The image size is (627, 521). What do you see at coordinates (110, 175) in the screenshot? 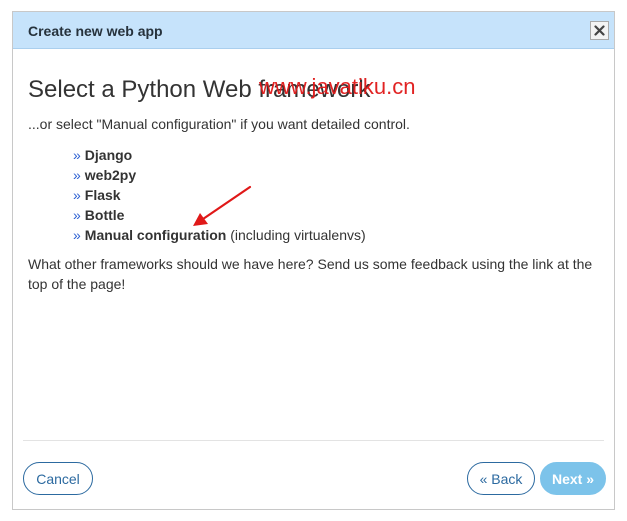
I see `framework-name: web2py` at bounding box center [110, 175].